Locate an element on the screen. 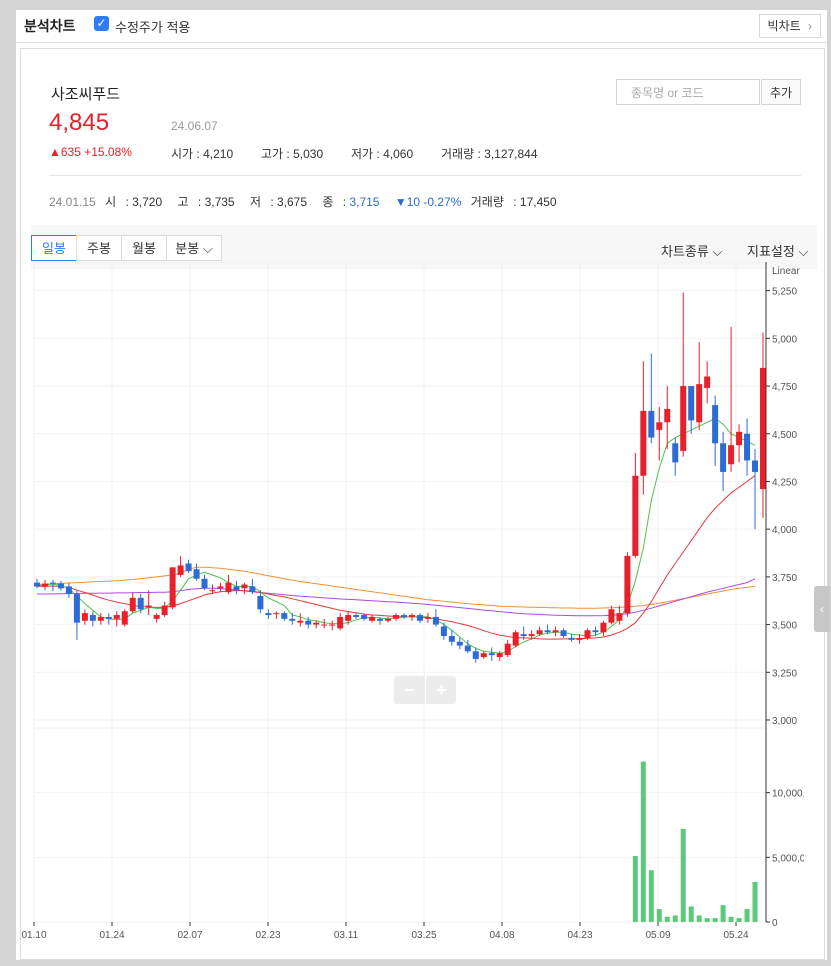 The image size is (831, 966). open-value: 4,210 is located at coordinates (218, 154).